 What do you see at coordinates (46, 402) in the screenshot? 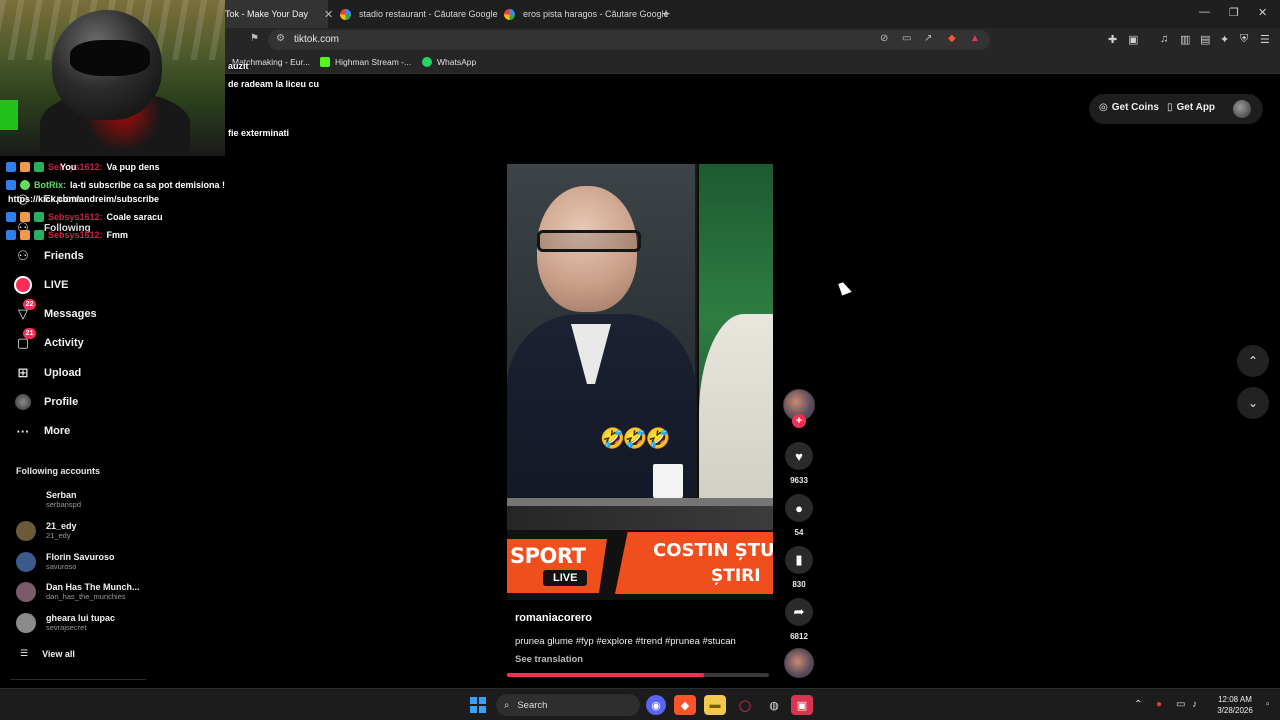
I see `sidebar-item-profile: Profile` at bounding box center [46, 402].